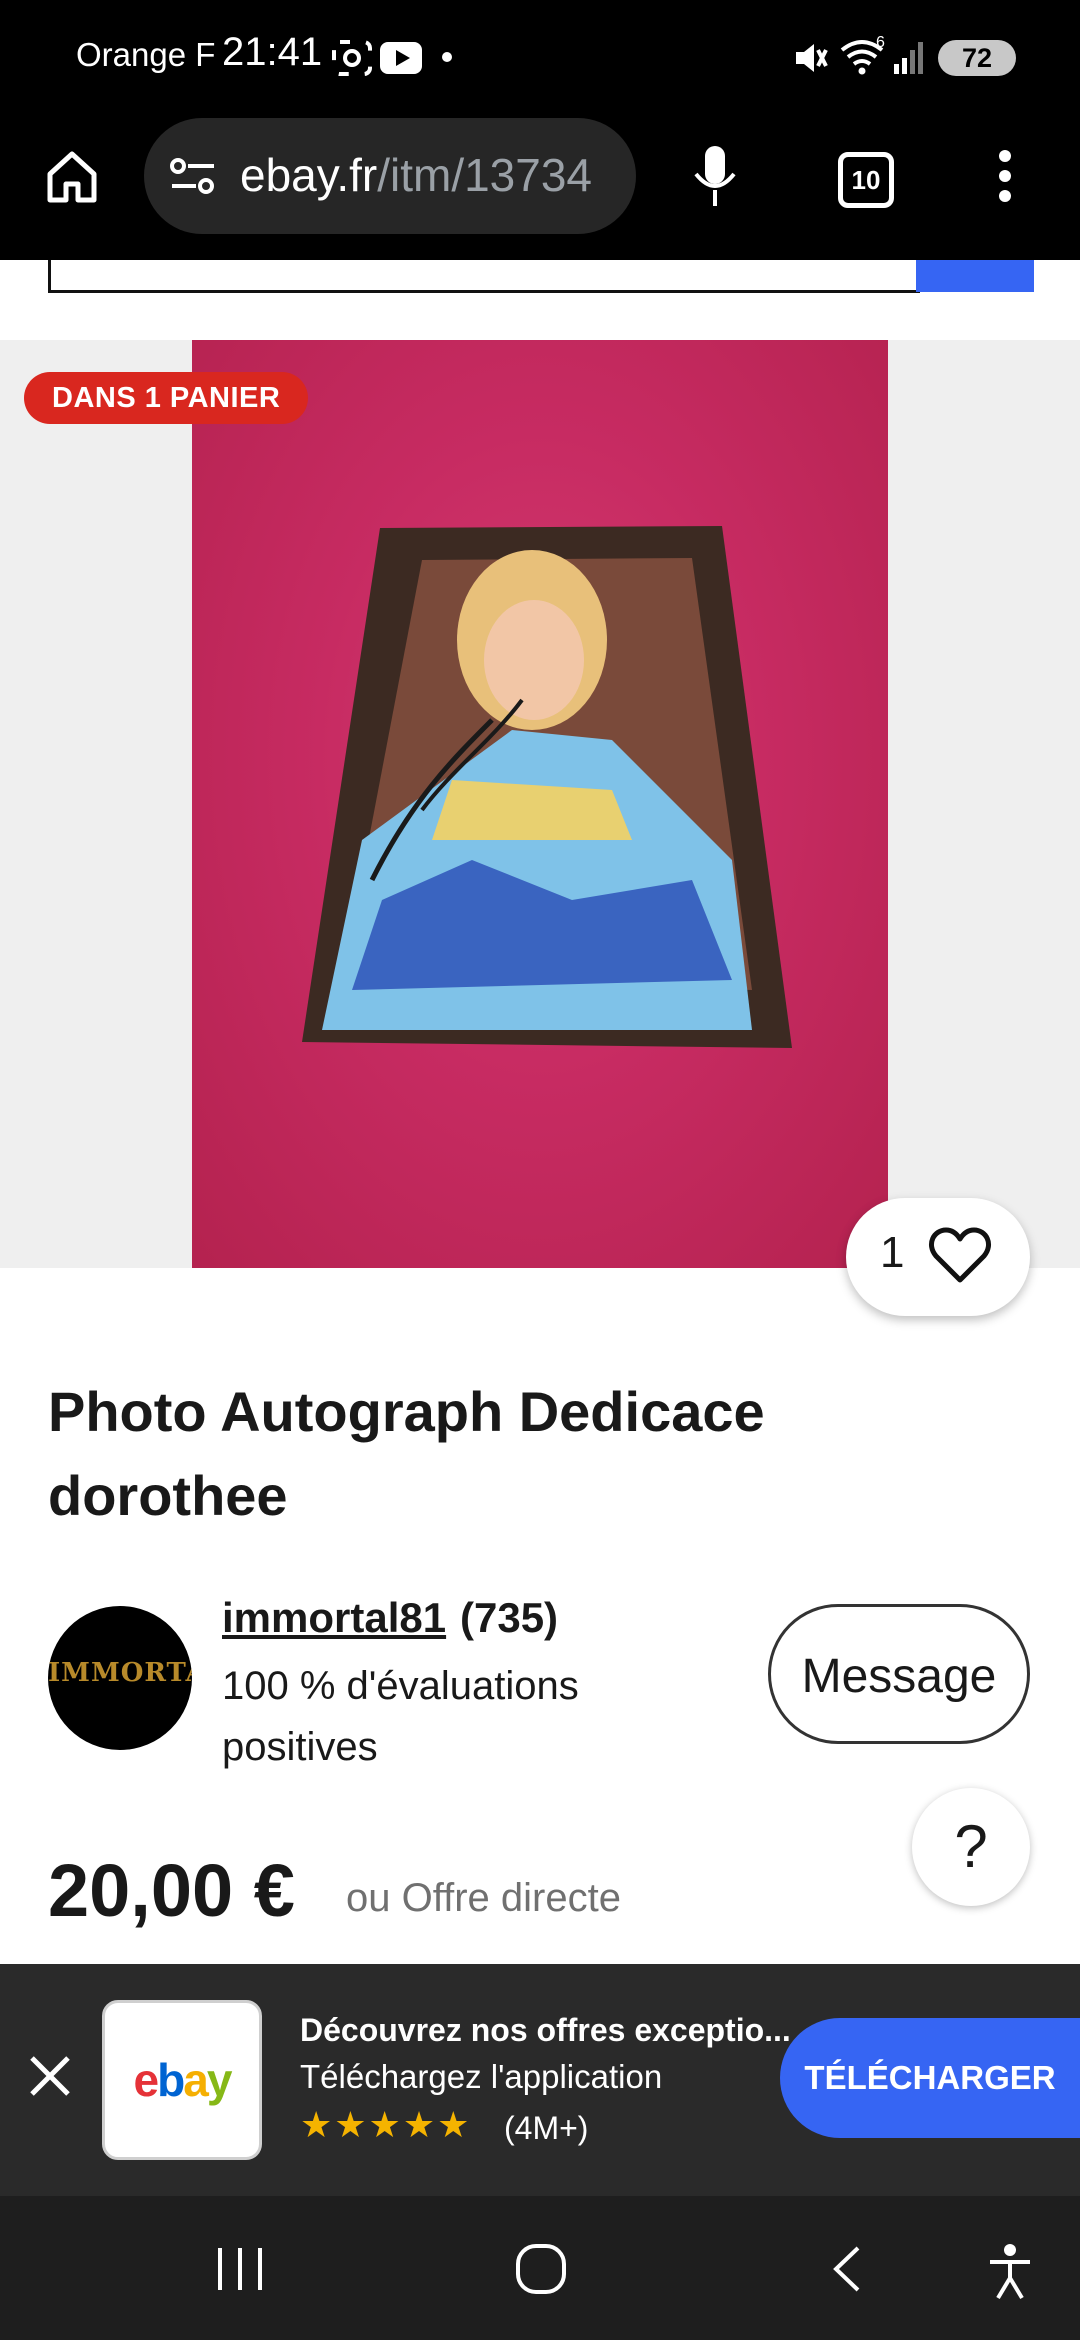  I want to click on mute-icon, so click(812, 58).